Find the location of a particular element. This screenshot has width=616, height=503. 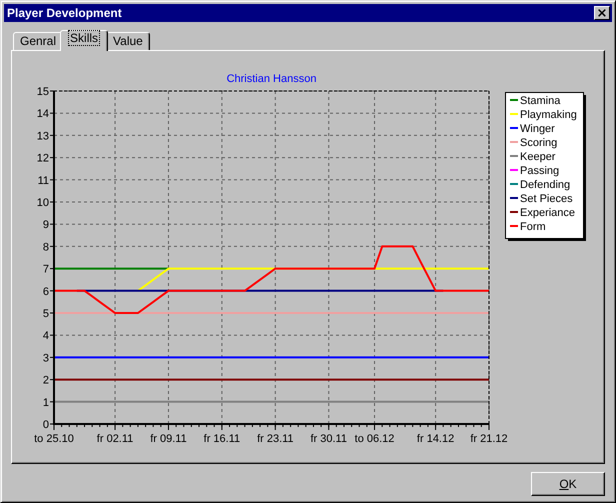

tick-label: fr 21.12 is located at coordinates (489, 439).